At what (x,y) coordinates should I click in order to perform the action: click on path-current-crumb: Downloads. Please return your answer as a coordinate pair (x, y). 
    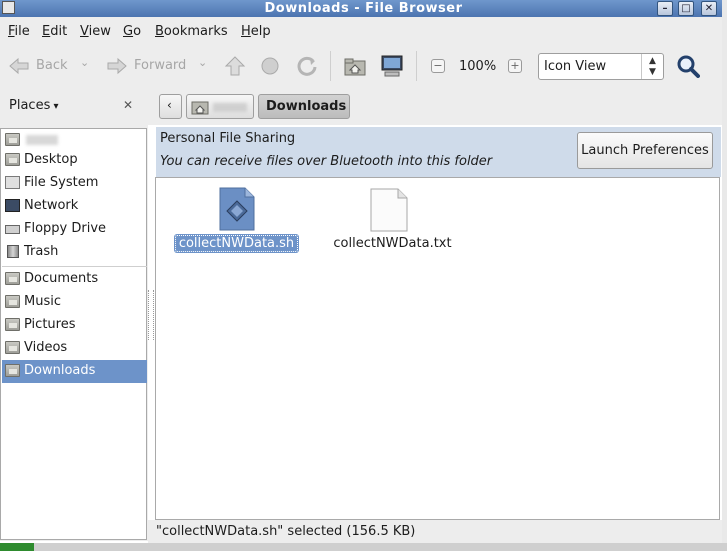
    Looking at the image, I should click on (304, 106).